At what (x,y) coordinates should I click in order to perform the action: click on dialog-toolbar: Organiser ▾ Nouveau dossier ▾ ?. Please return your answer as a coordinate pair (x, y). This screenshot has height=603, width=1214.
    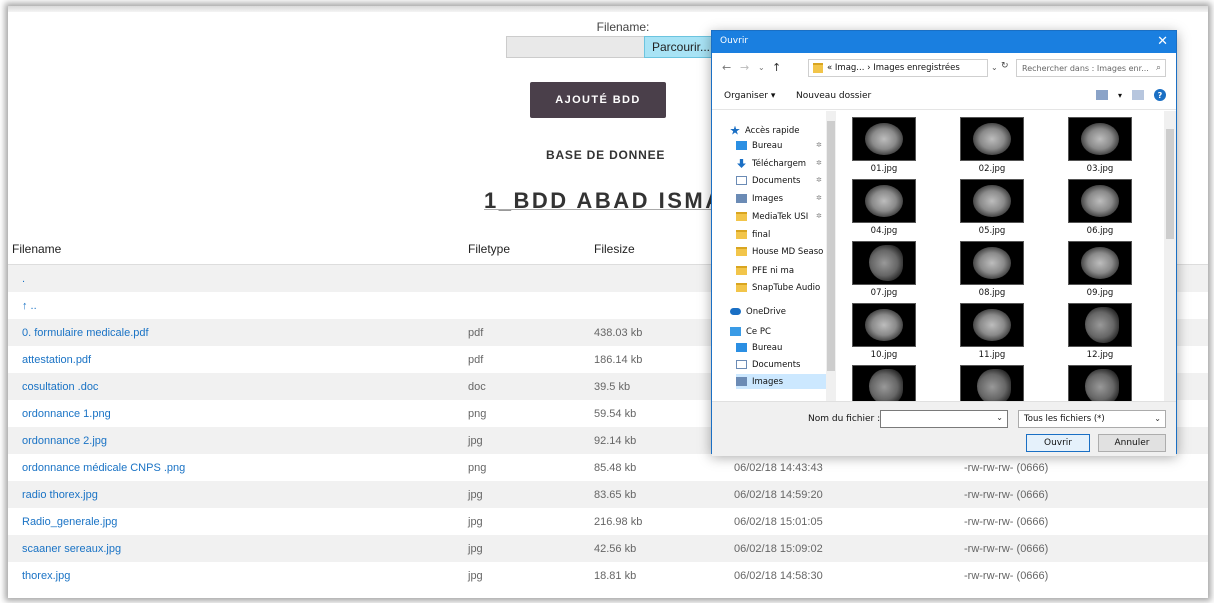
    Looking at the image, I should click on (944, 96).